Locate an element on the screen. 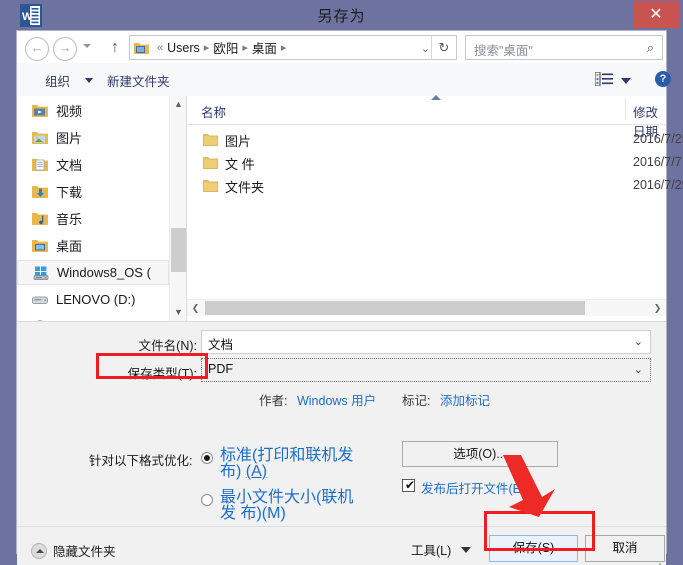  publish-open-label: 发布后打开文件(E) is located at coordinates (473, 487).